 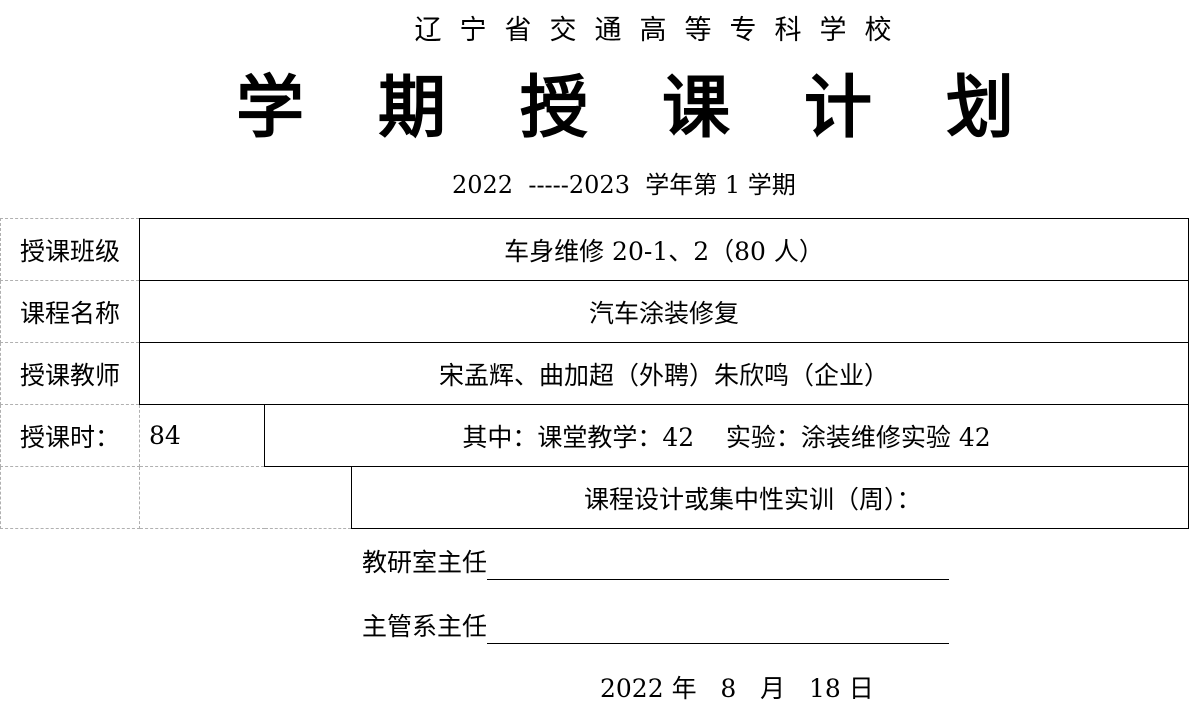 I want to click on class-value: 车身维修 20-1、2（80 人）, so click(x=664, y=249).